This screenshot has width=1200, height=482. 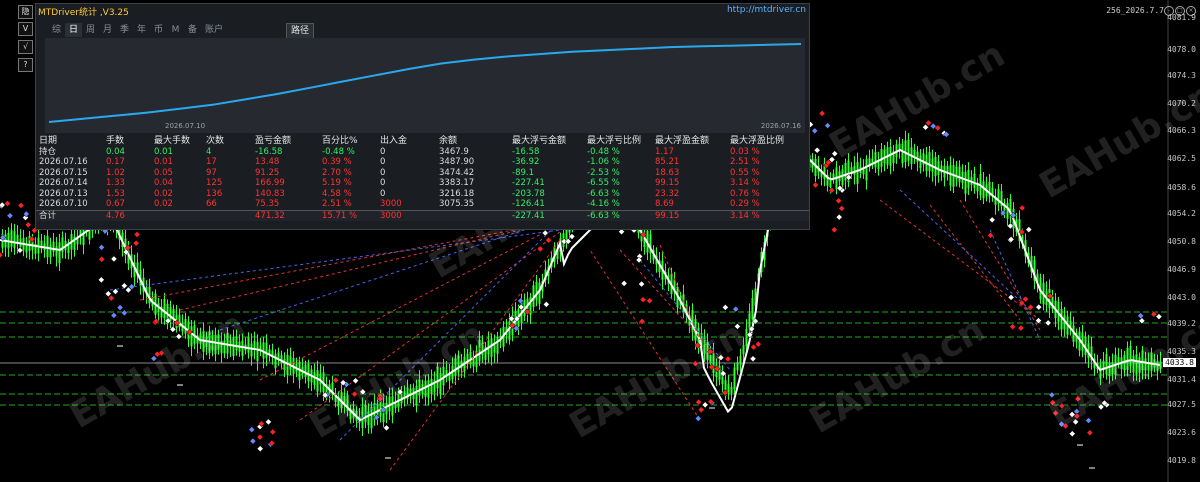 I want to click on table-cell: 持仓, so click(x=48, y=151).